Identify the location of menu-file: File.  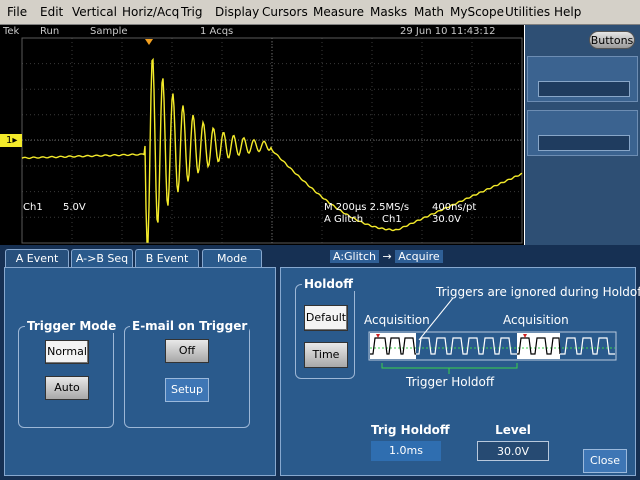
(17, 12).